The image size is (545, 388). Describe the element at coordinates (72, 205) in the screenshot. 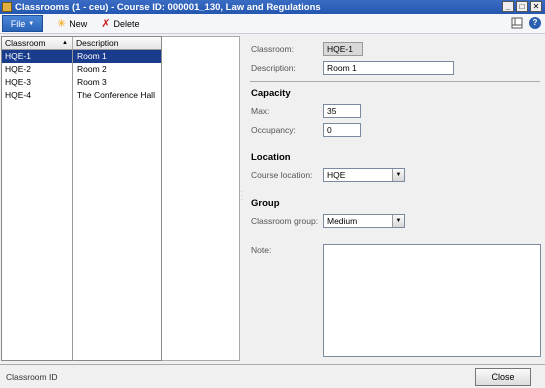

I see `column-divider` at that location.